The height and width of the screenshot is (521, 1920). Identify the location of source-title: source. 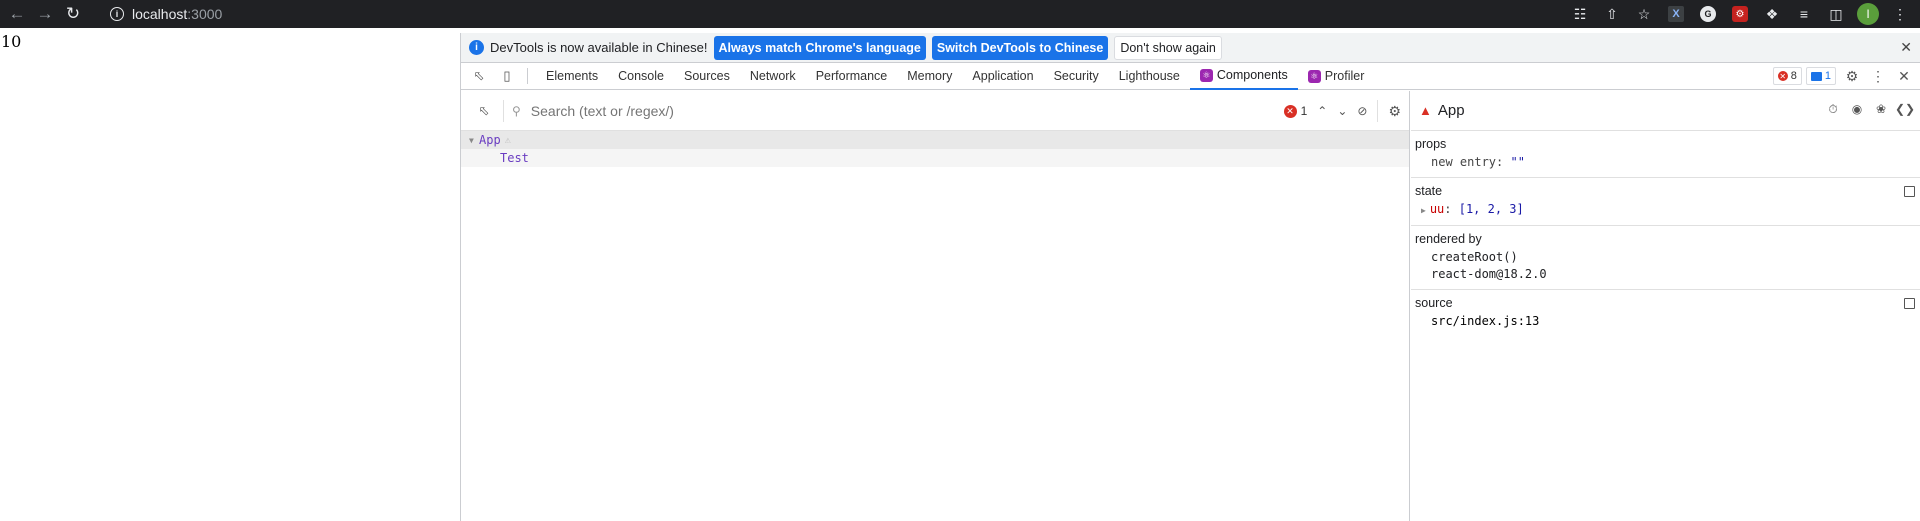
(1434, 303).